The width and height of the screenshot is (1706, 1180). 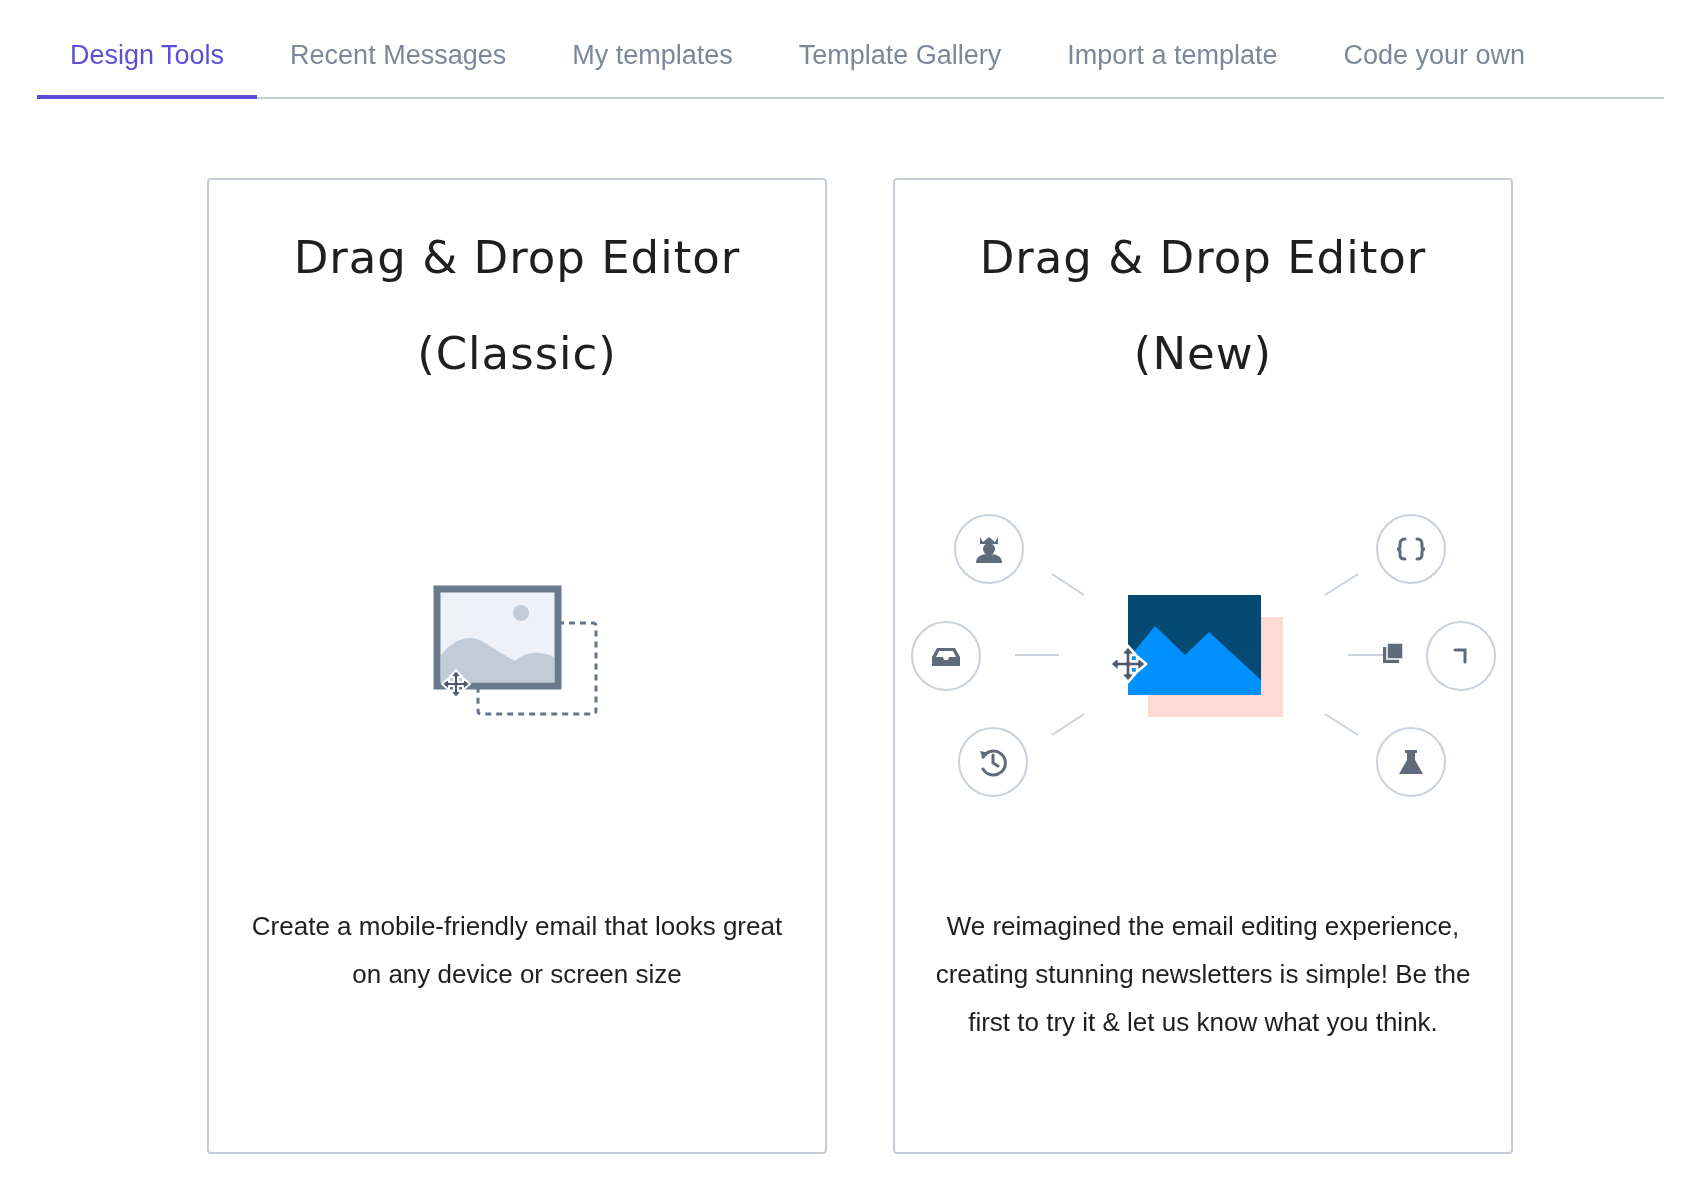 What do you see at coordinates (1434, 60) in the screenshot?
I see `tab: Code your own` at bounding box center [1434, 60].